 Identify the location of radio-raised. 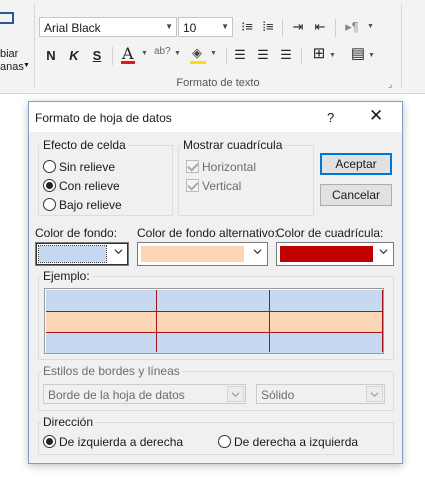
(49, 185).